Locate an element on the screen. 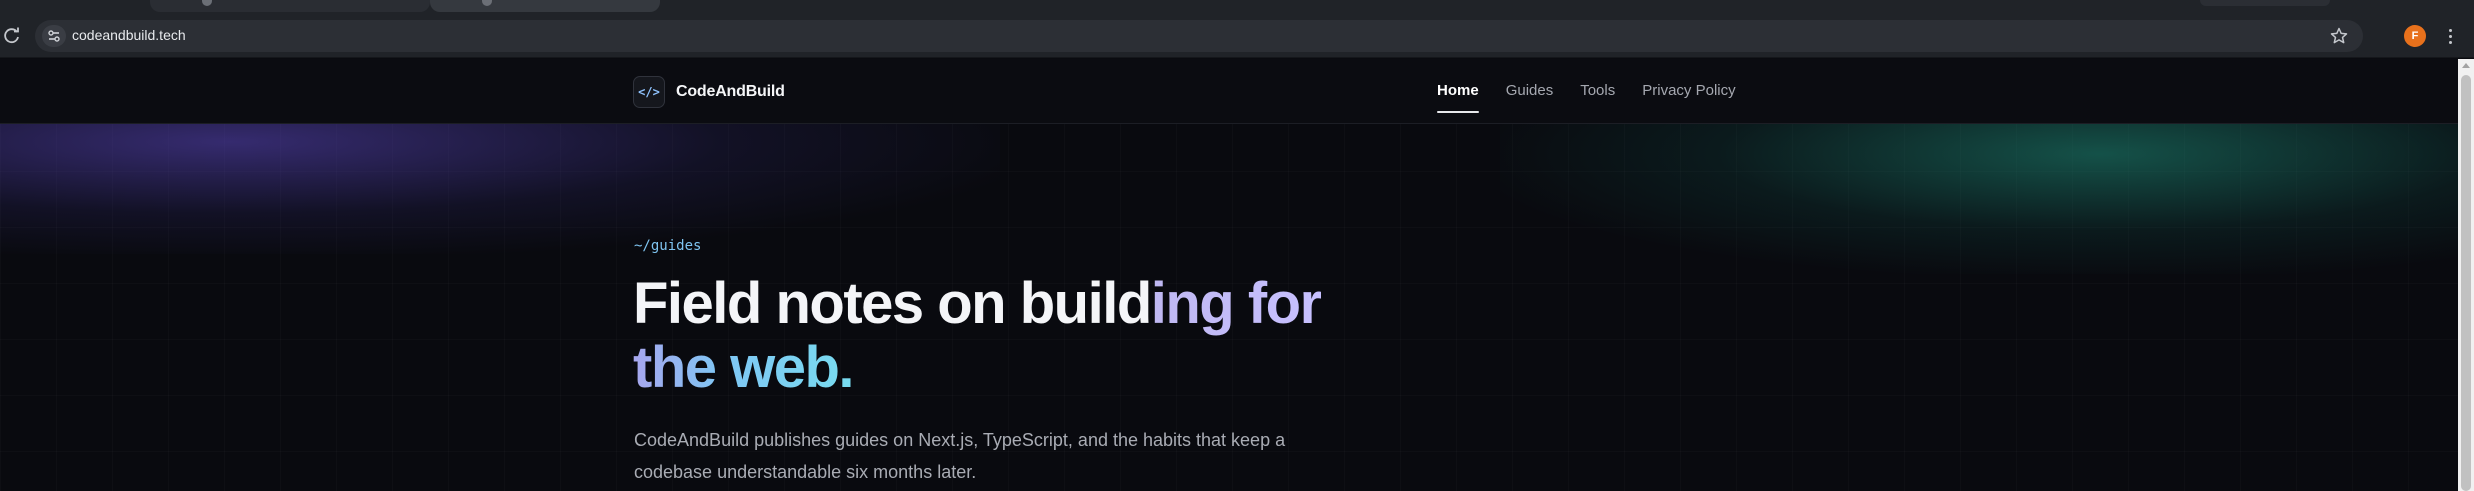  page-scrollbar is located at coordinates (2466, 275).